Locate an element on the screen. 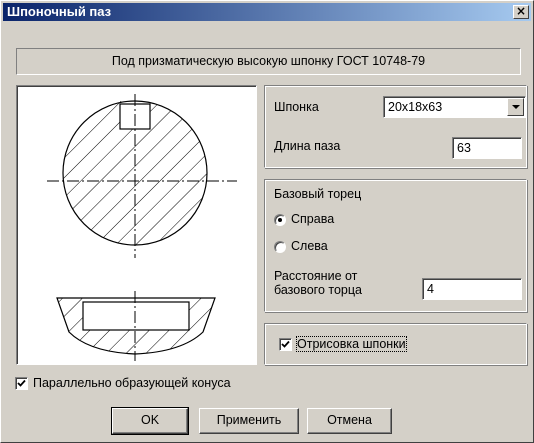 This screenshot has width=534, height=443. radio-right-label: Справа is located at coordinates (312, 219).